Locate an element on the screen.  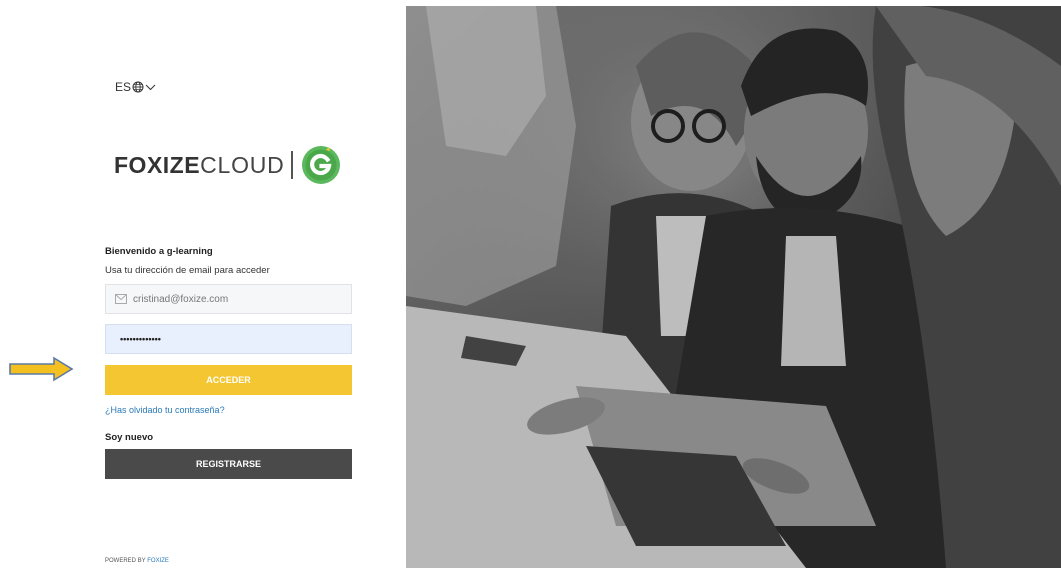
logo-brand-bold: FOXIZE is located at coordinates (157, 164).